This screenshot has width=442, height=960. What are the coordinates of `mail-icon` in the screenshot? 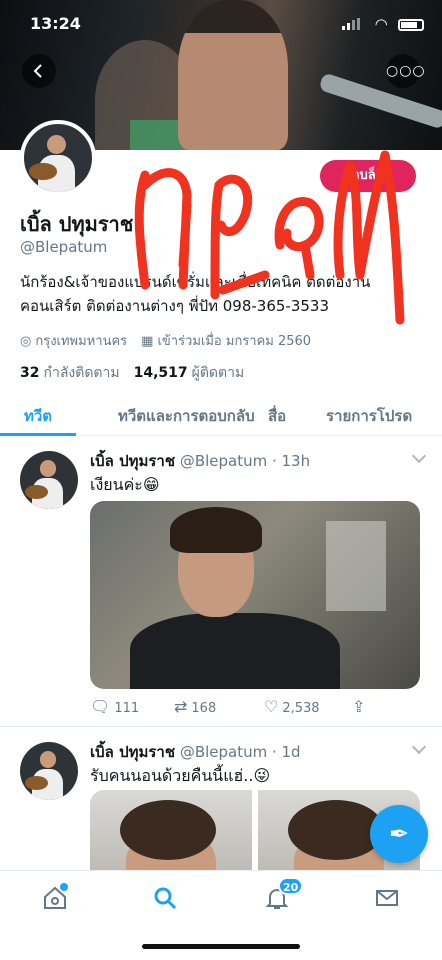 It's located at (387, 898).